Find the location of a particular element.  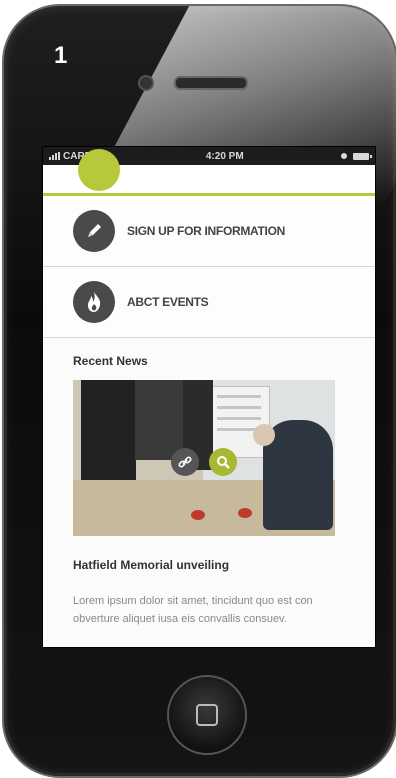

home-square-icon is located at coordinates (207, 715).